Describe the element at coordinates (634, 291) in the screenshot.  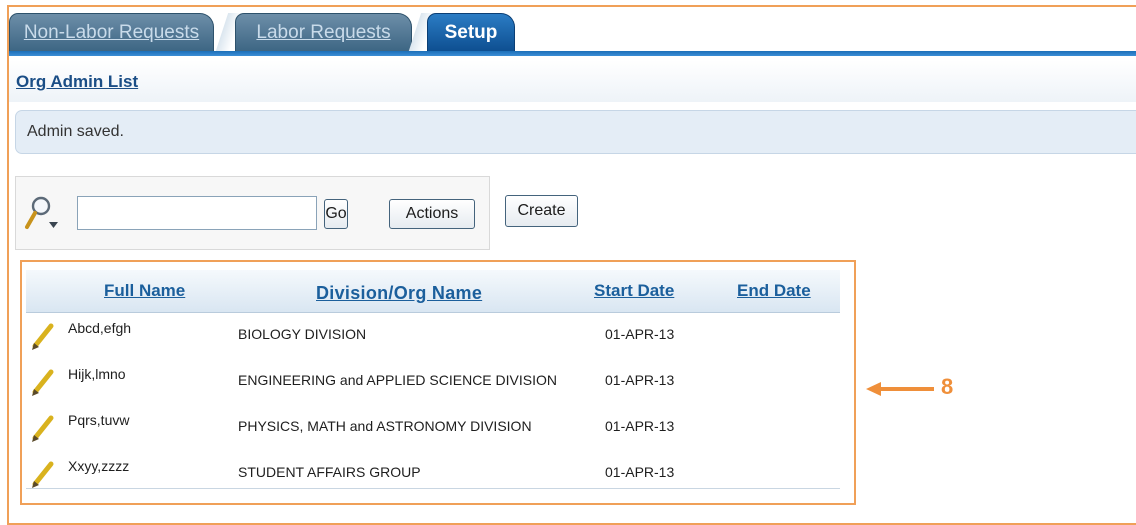
I see `column-header-start-date: Start Date` at that location.